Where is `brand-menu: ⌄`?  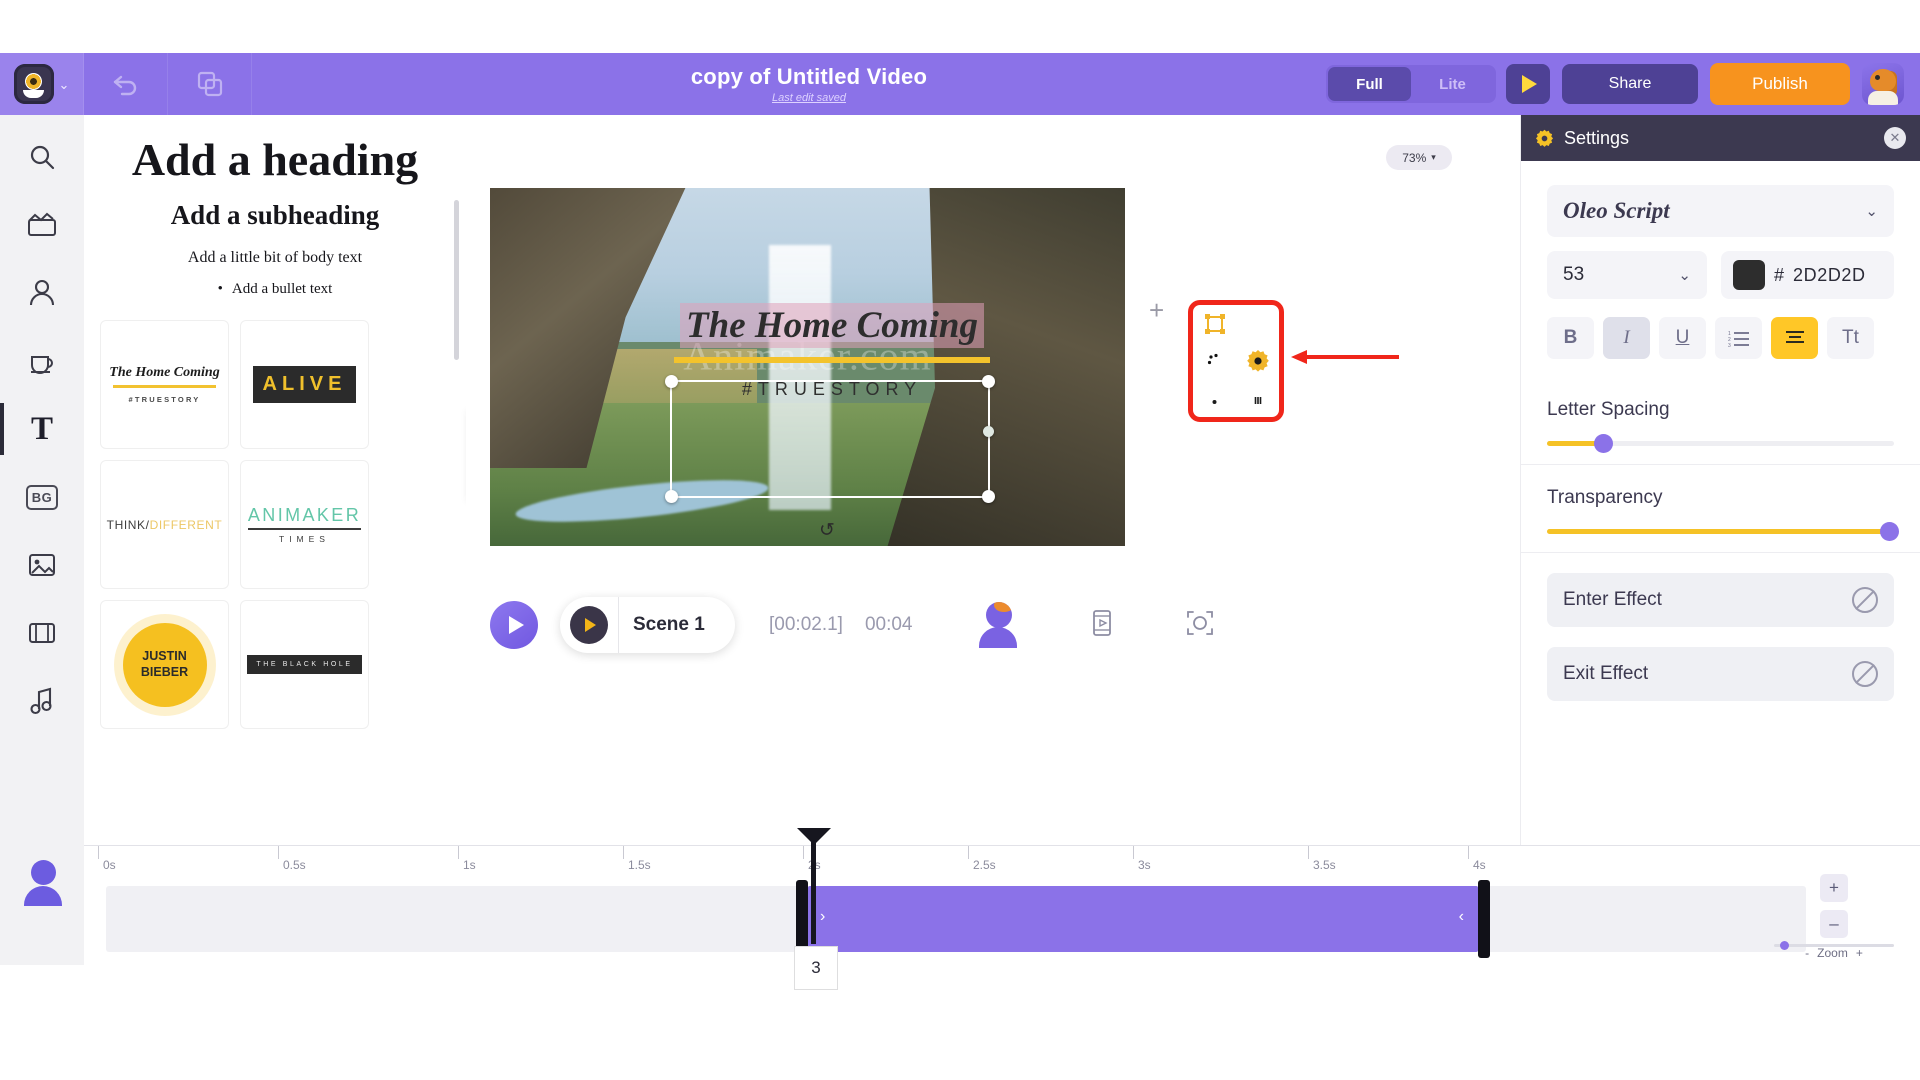
brand-menu: ⌄ is located at coordinates (42, 84).